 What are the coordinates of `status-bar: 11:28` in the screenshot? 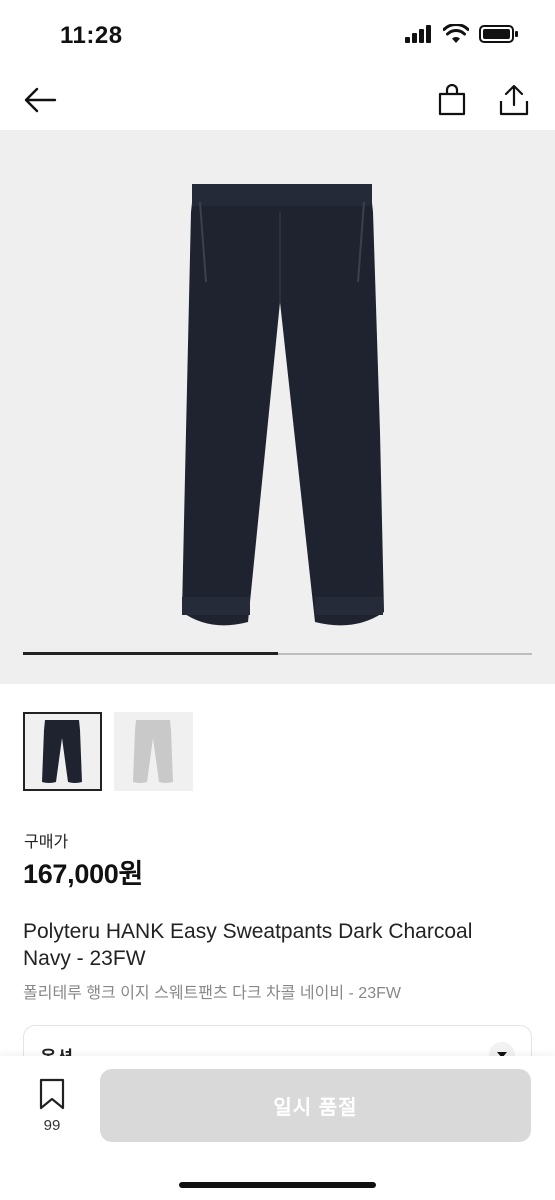 It's located at (277, 35).